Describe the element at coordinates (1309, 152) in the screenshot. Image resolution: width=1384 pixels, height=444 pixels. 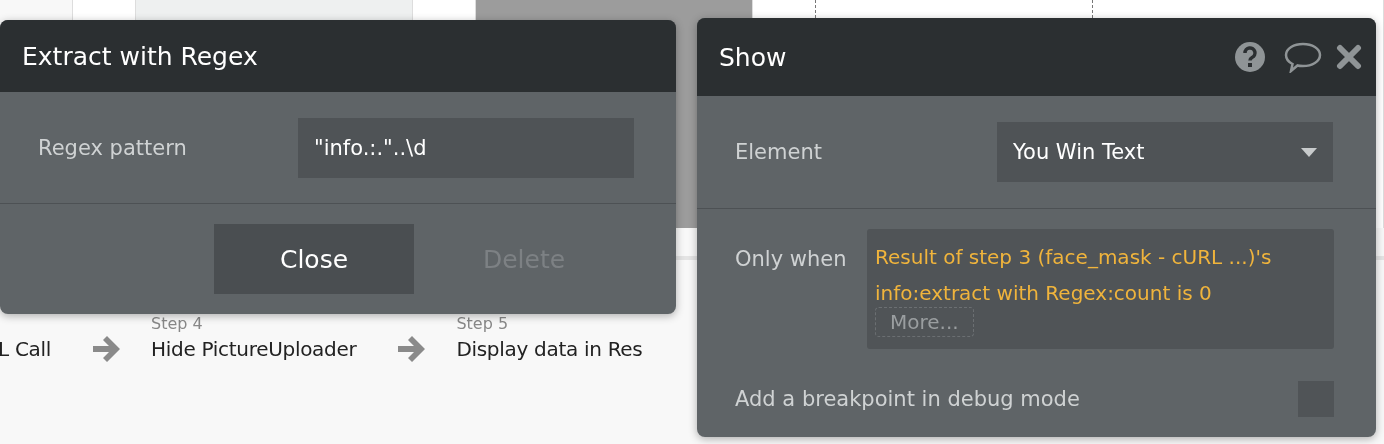
I see `caret-icon` at that location.